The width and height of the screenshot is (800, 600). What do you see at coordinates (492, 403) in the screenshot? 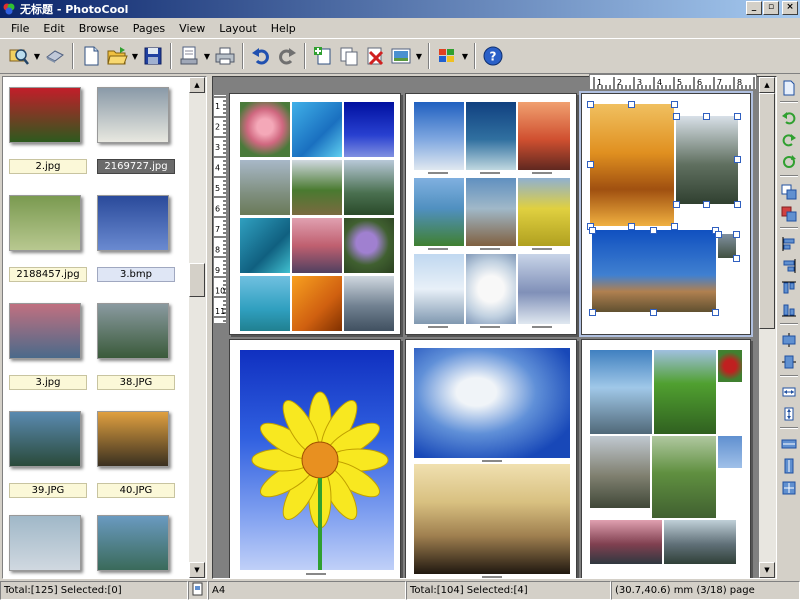
I see `photo-blue-clouds` at bounding box center [492, 403].